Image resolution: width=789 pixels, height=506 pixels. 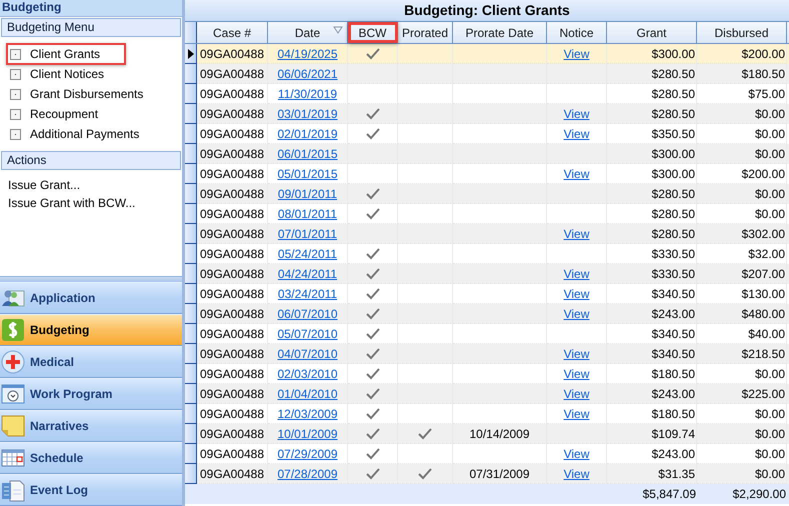 I want to click on table-row: 09GA00488 04/24/2011 View $330.50 $207.00, so click(x=487, y=274).